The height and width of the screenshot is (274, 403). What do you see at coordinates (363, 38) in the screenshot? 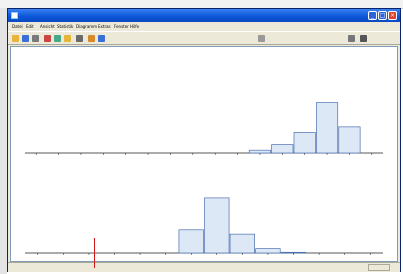
I see `help-icon` at bounding box center [363, 38].